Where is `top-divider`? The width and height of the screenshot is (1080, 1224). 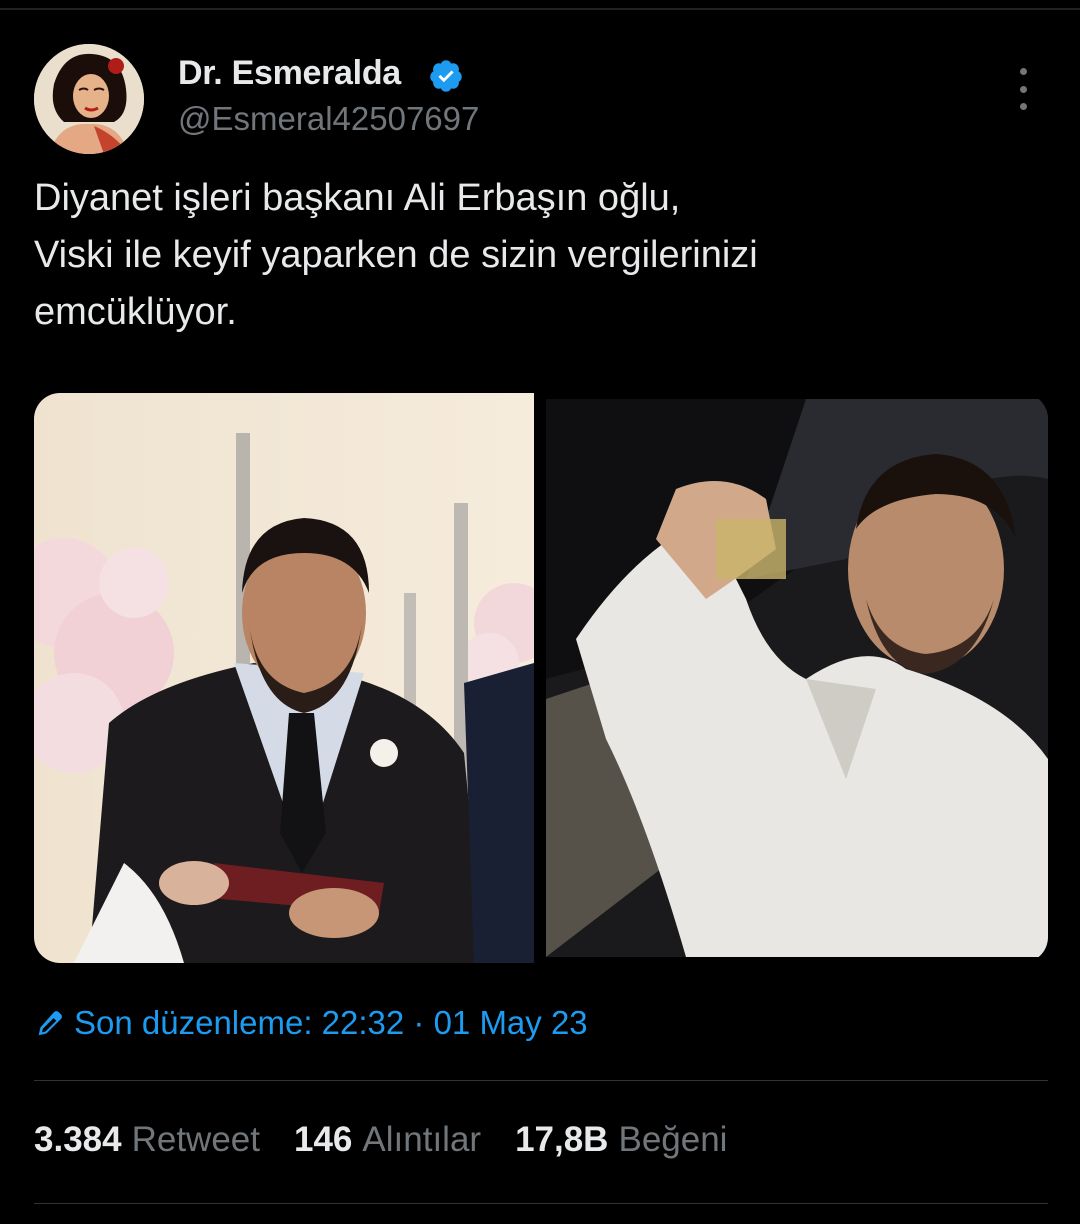 top-divider is located at coordinates (540, 9).